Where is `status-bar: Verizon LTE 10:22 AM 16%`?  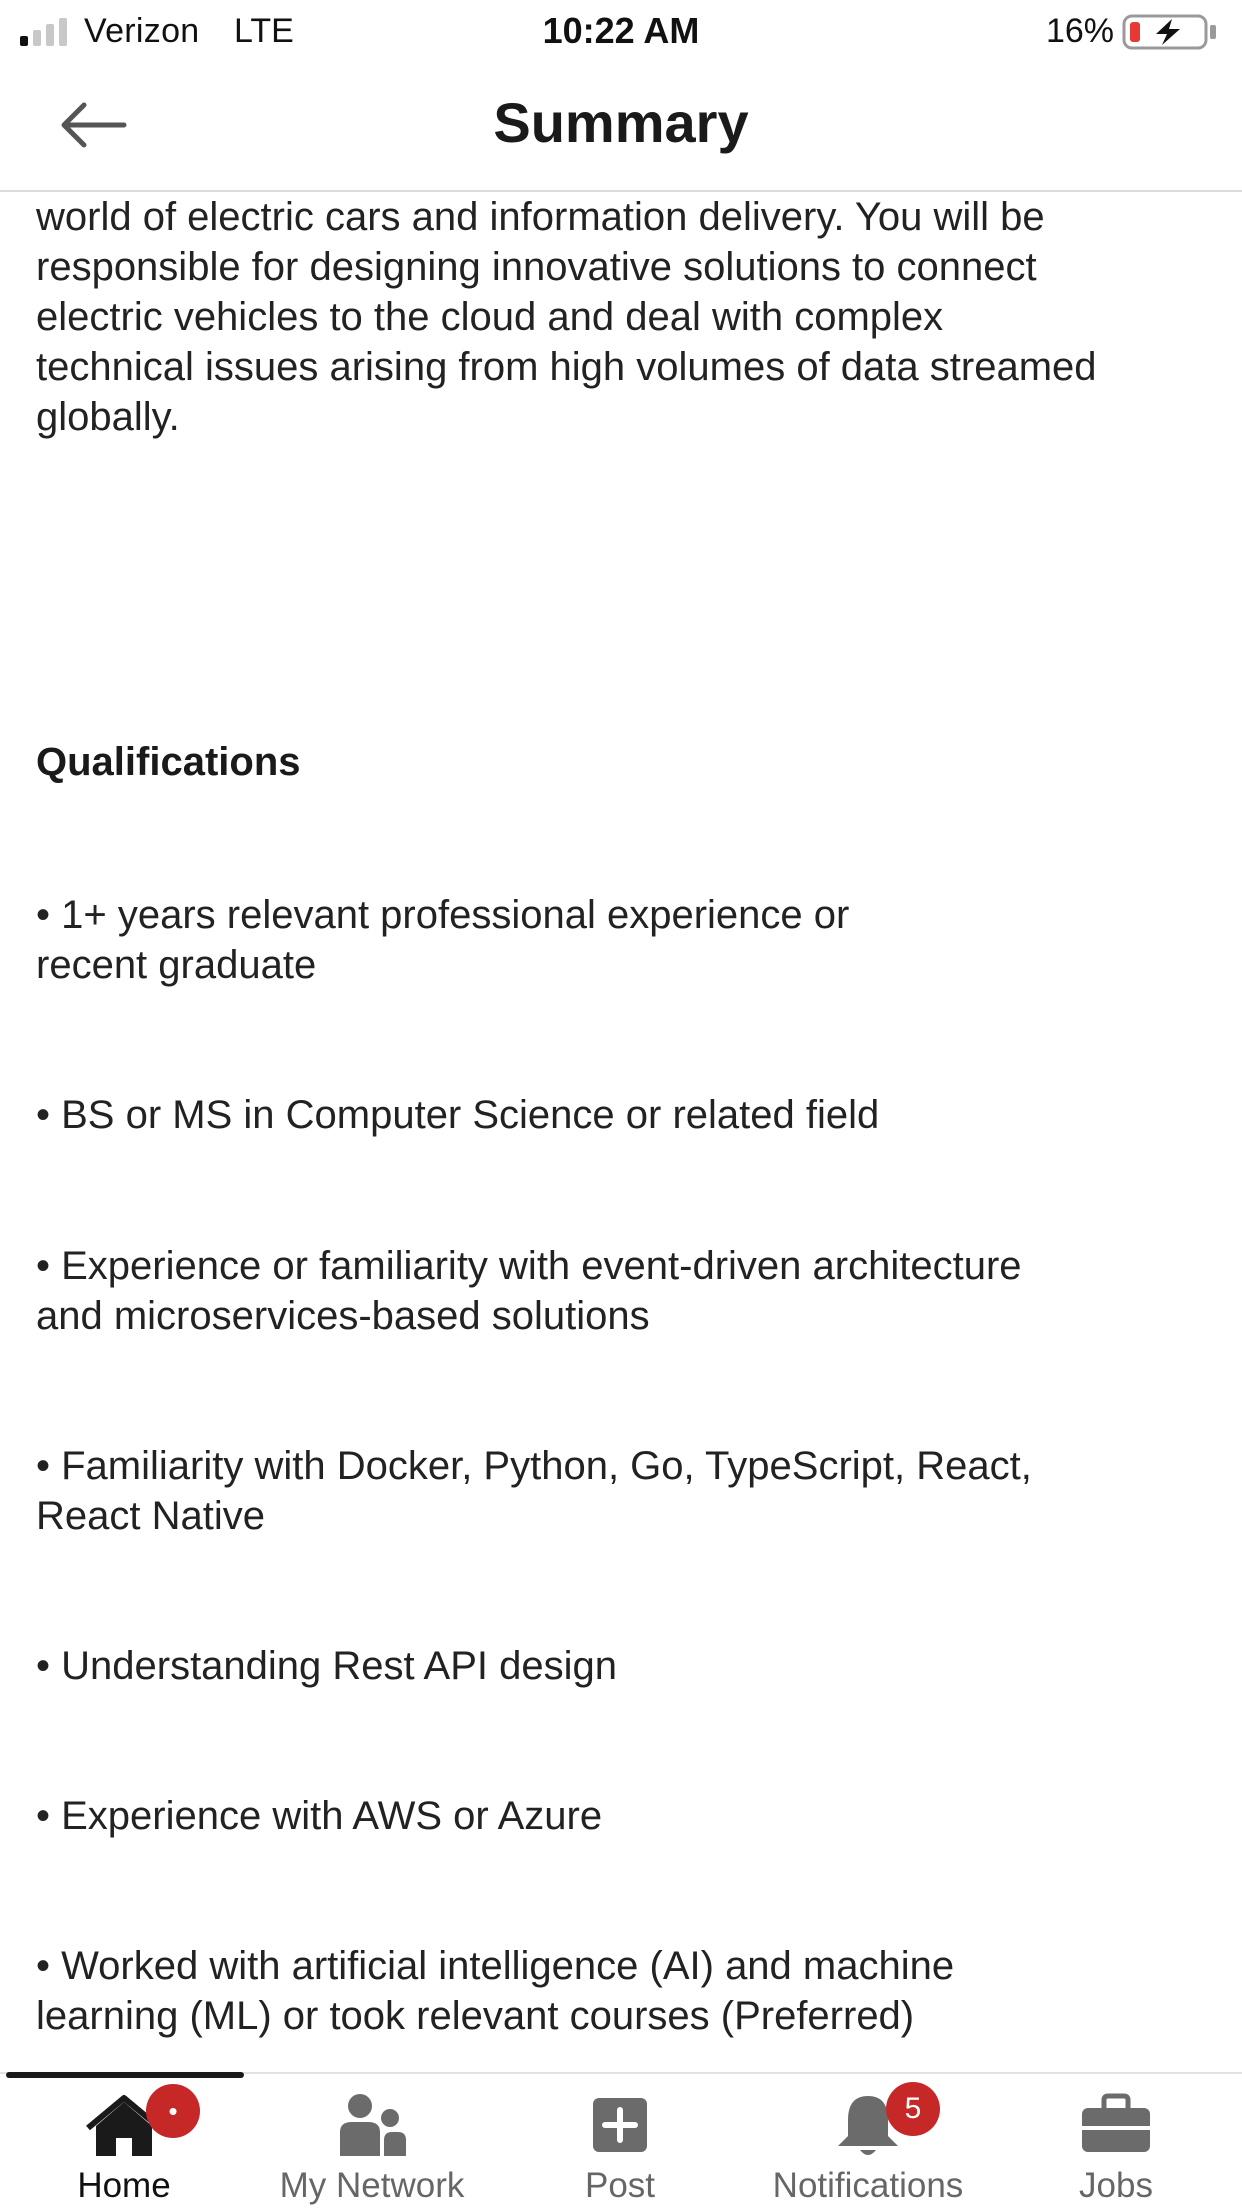 status-bar: Verizon LTE 10:22 AM 16% is located at coordinates (621, 31).